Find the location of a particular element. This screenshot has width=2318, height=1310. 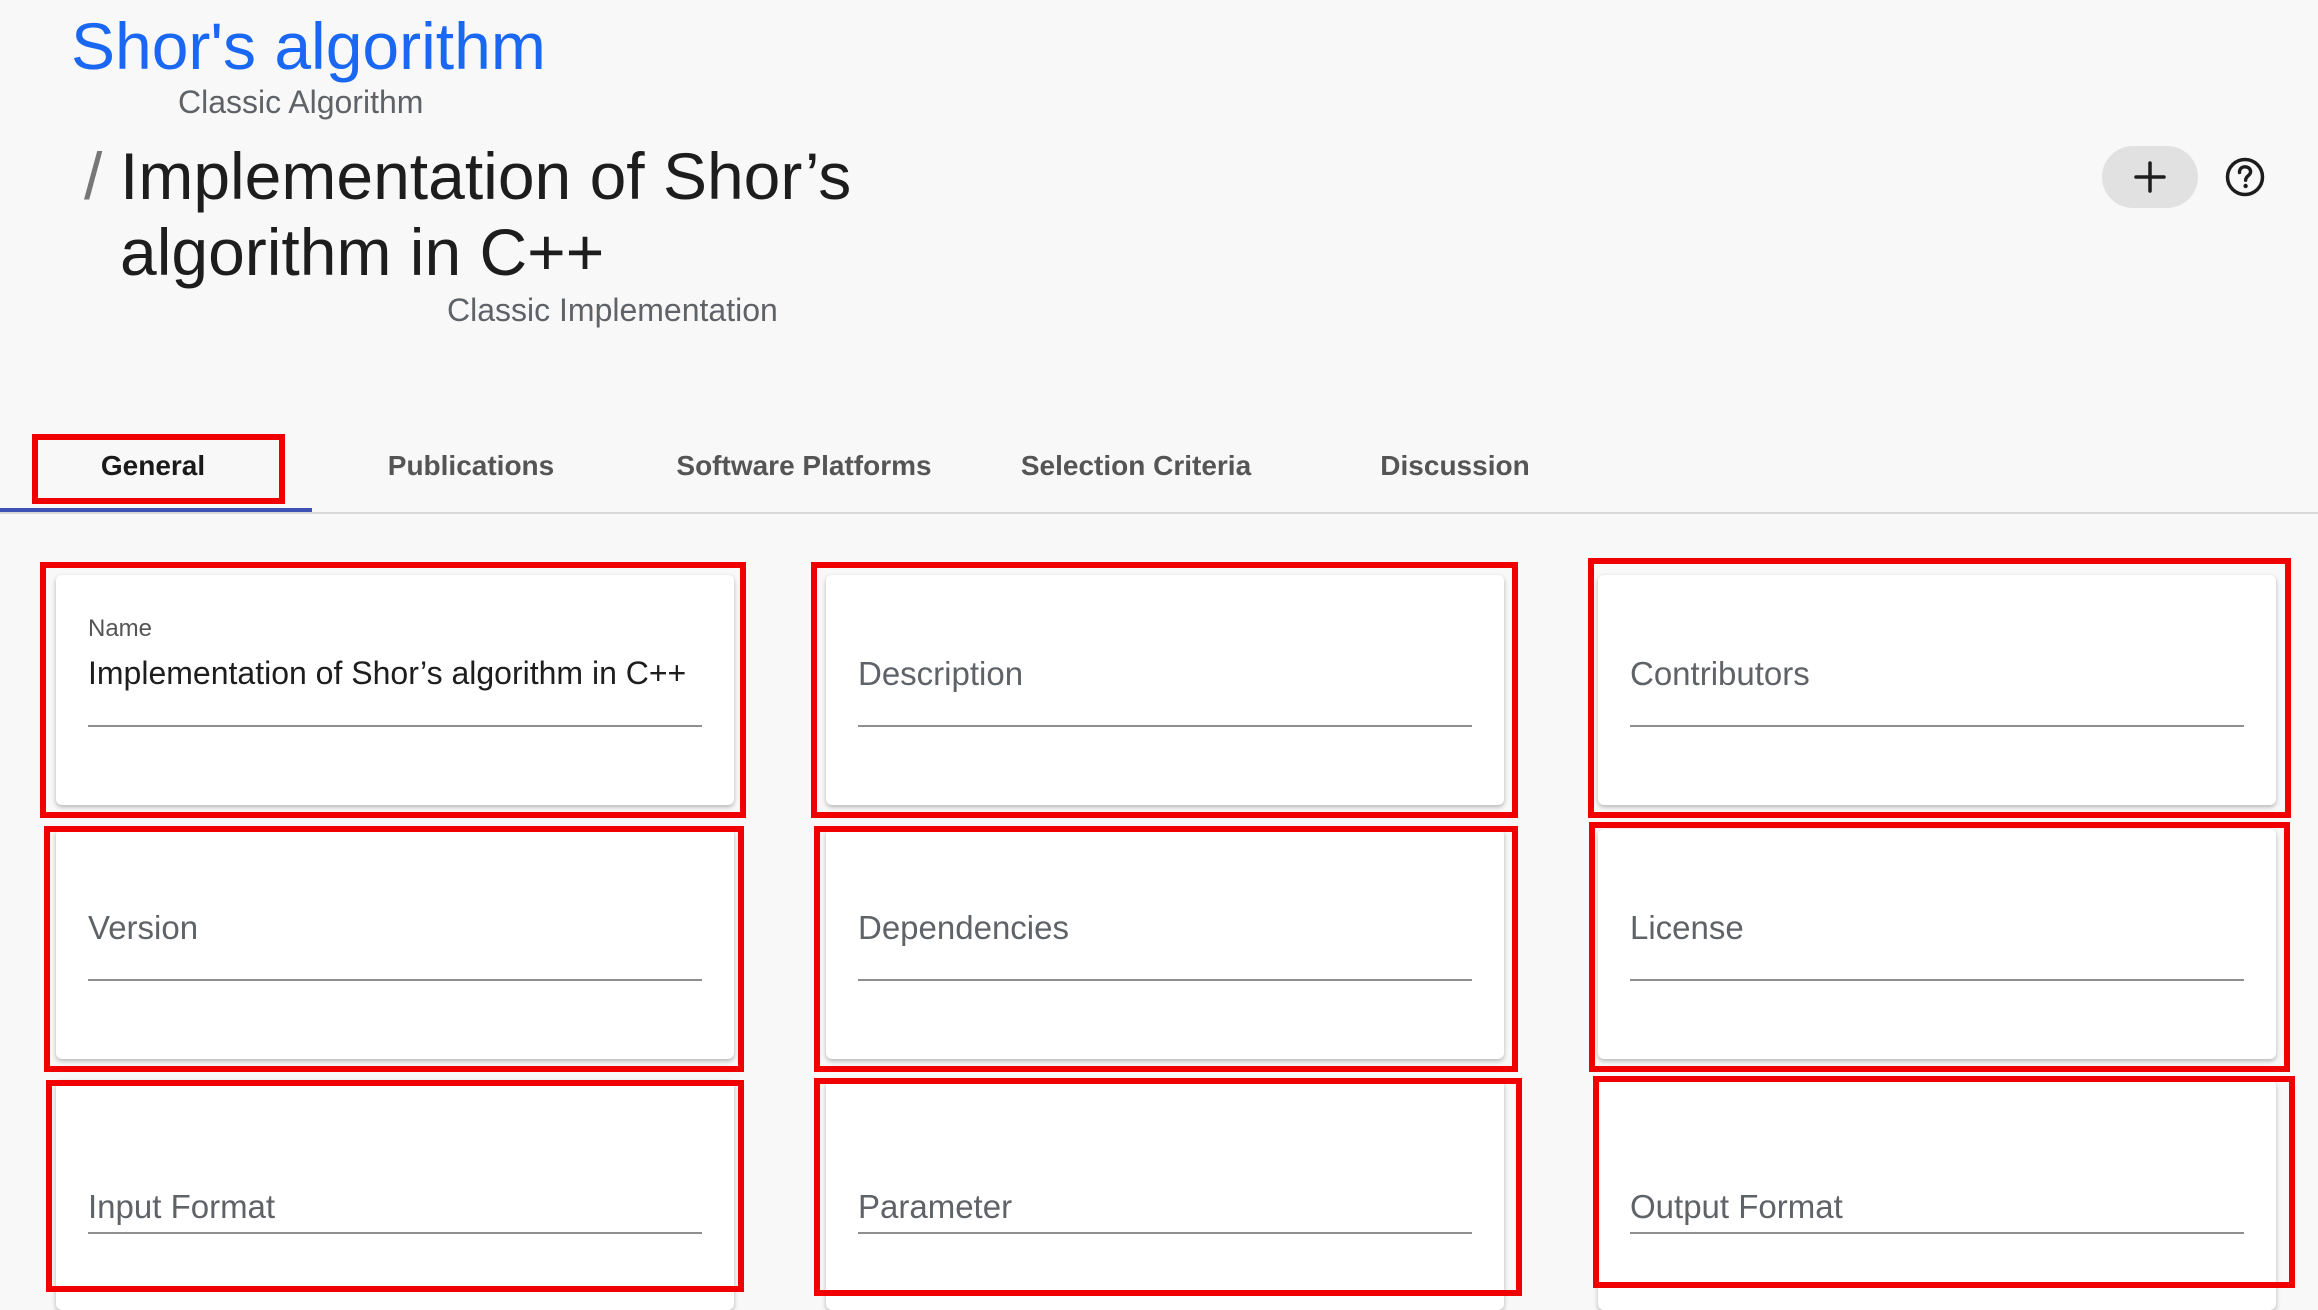

implementation-title-line-1: Implementation of Shor’s is located at coordinates (486, 176).